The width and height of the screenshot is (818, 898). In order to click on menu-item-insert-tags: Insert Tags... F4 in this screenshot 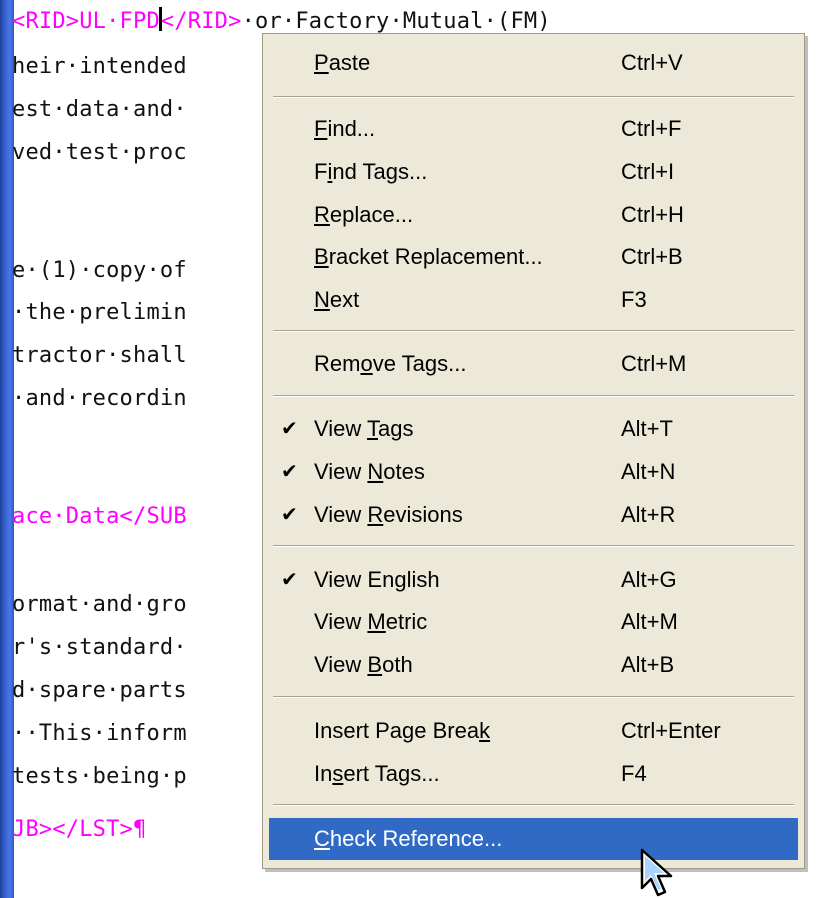, I will do `click(533, 774)`.